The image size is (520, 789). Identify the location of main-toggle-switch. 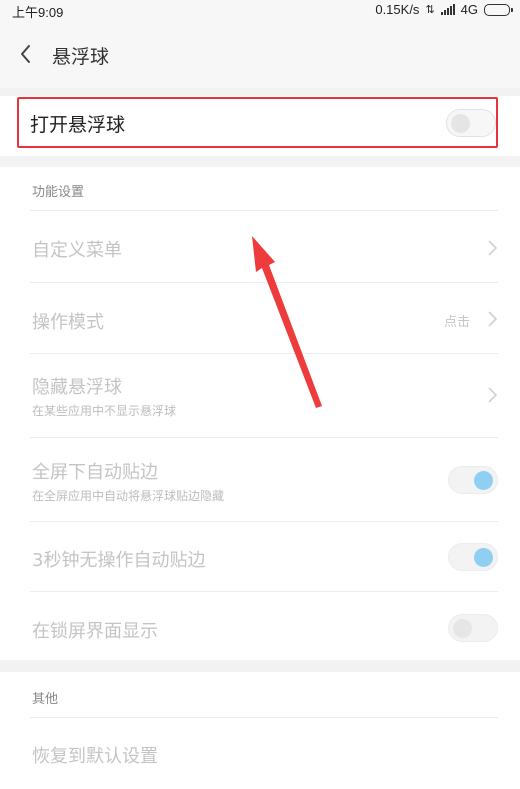
(471, 123).